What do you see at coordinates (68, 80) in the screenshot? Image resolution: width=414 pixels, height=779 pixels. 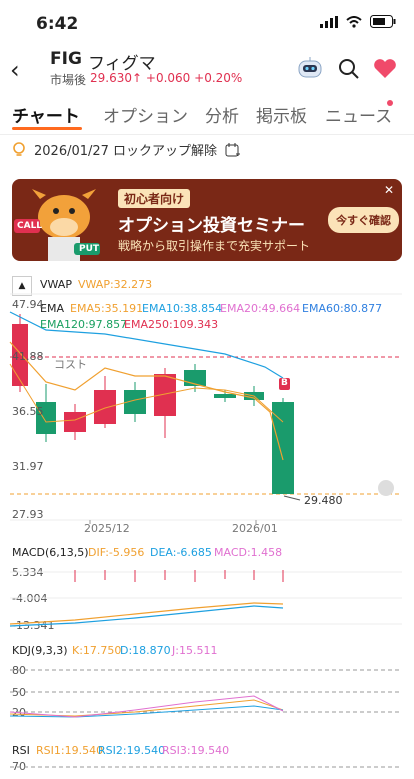 I see `market-label: 市場後` at bounding box center [68, 80].